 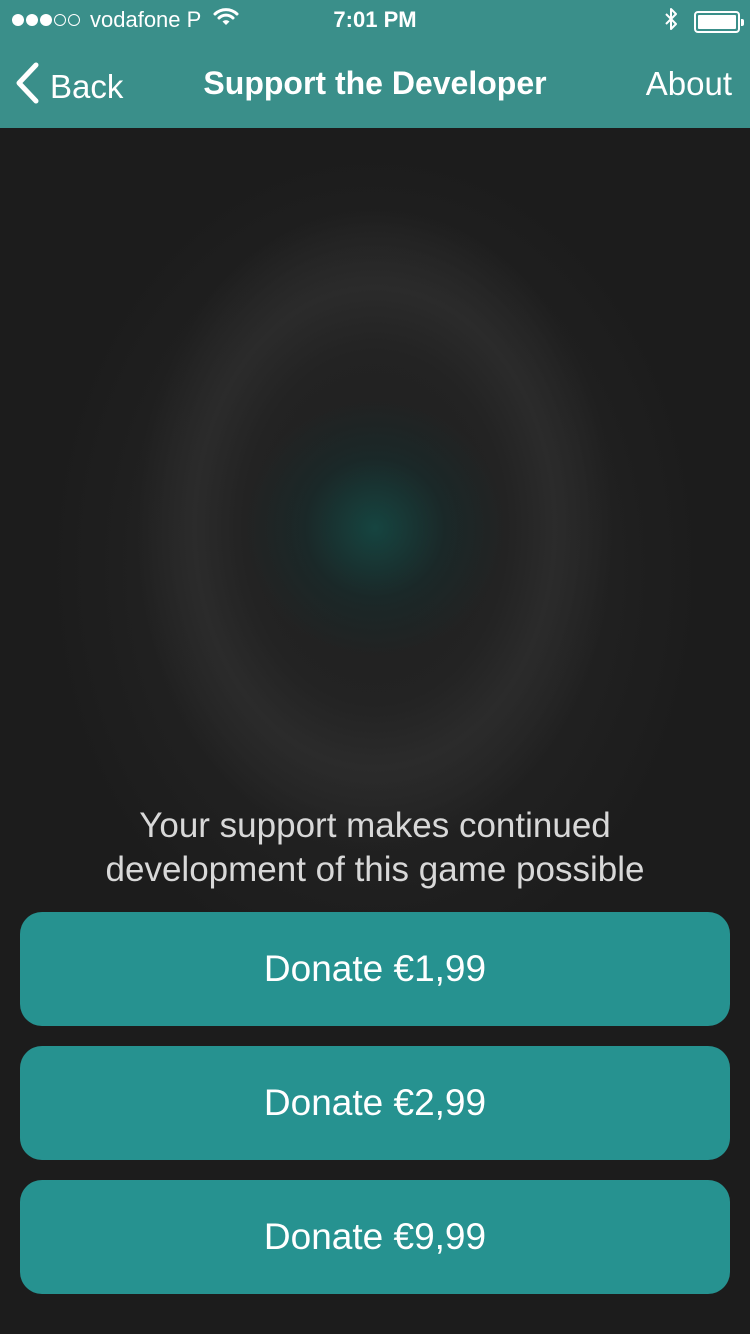 I want to click on donate-9-99-button: Donate €9,99, so click(x=375, y=1237).